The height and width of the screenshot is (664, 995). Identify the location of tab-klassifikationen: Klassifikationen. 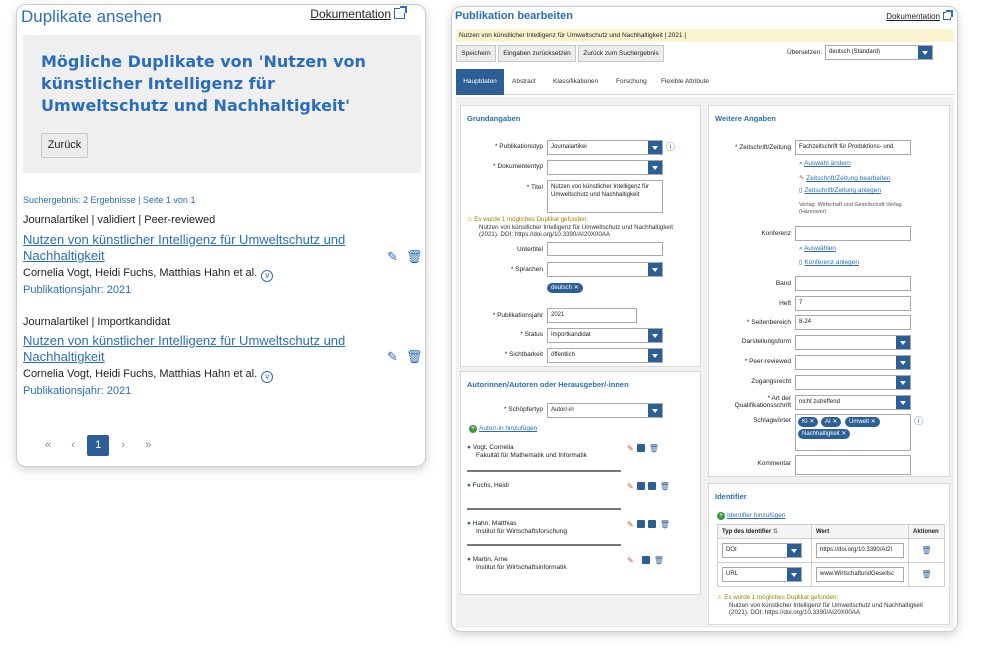
(575, 82).